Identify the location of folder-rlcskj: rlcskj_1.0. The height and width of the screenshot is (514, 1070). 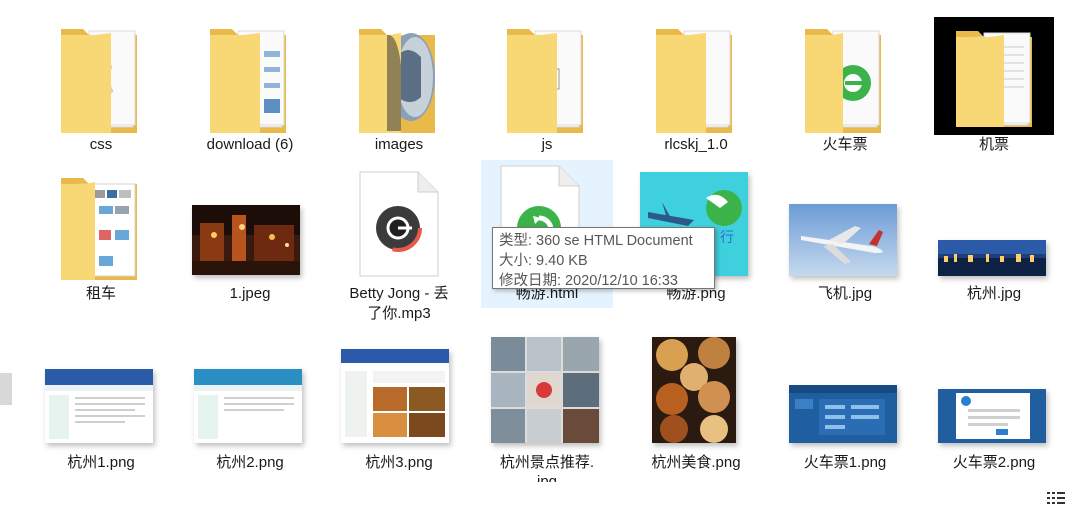
(696, 89).